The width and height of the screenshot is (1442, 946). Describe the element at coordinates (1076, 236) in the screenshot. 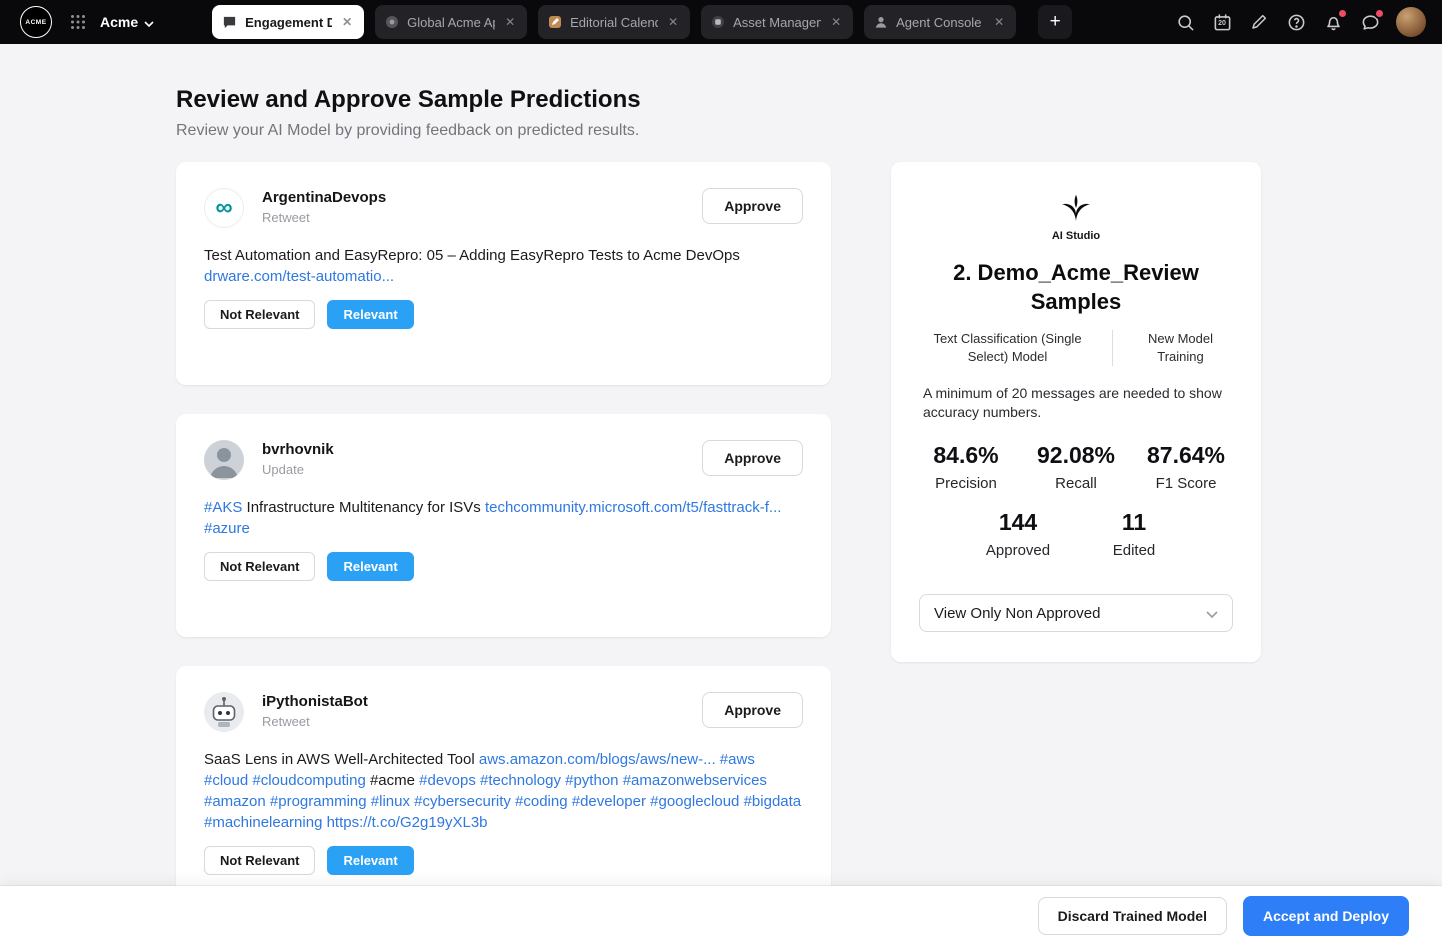

I see `ai-studio-label: AI Studio` at that location.